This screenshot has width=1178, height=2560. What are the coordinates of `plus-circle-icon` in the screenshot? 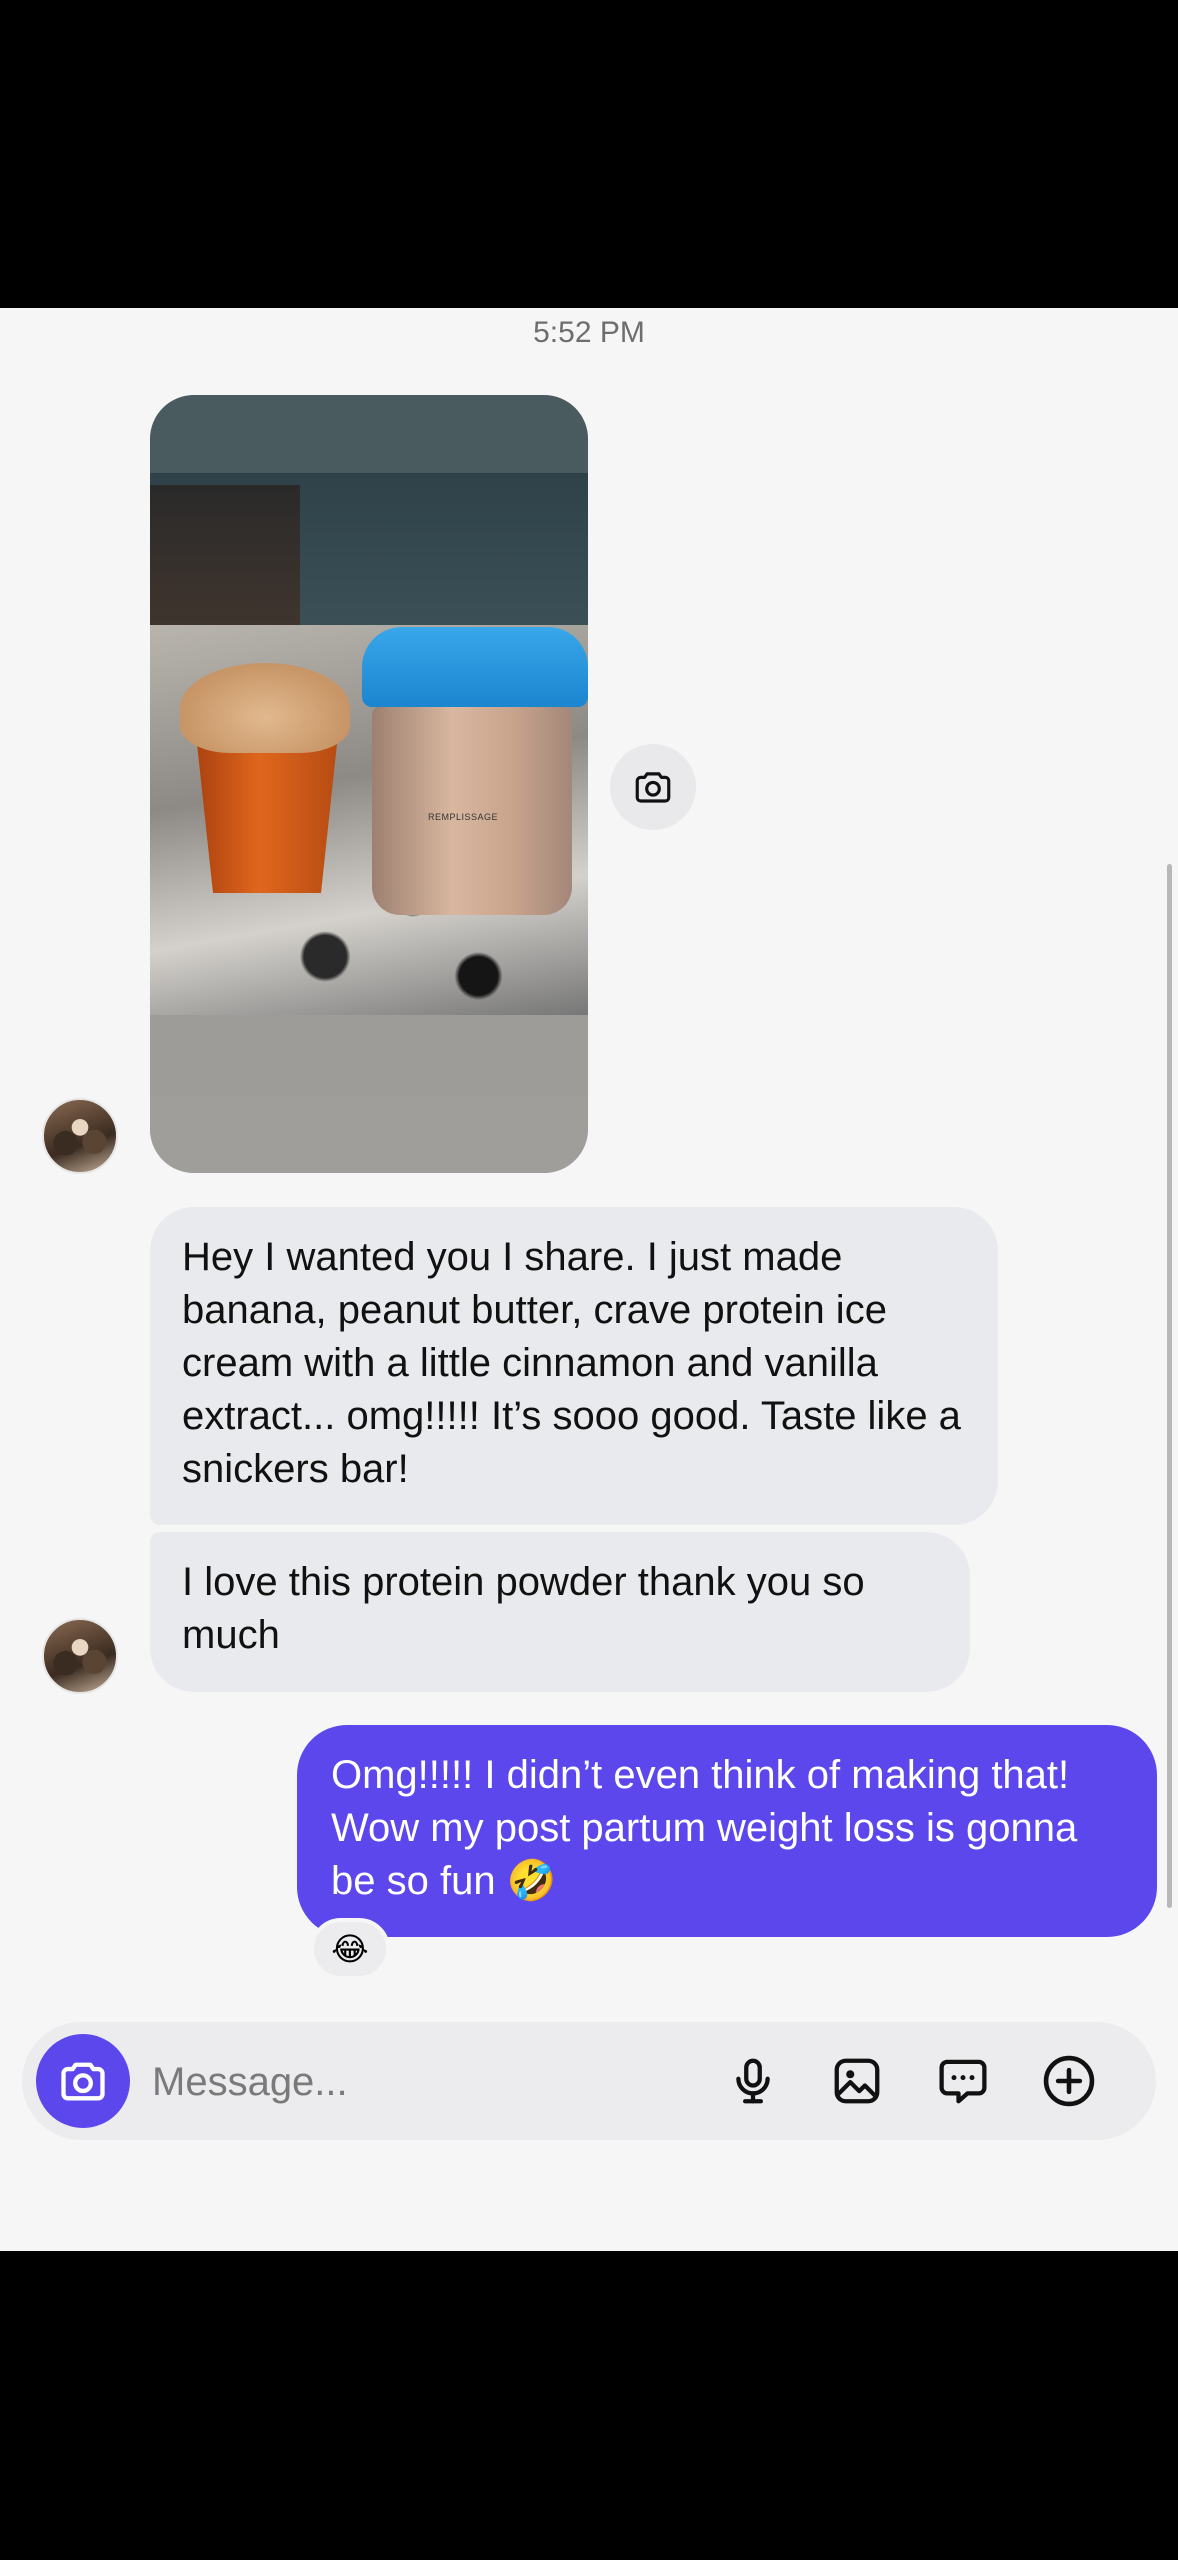 It's located at (1069, 2081).